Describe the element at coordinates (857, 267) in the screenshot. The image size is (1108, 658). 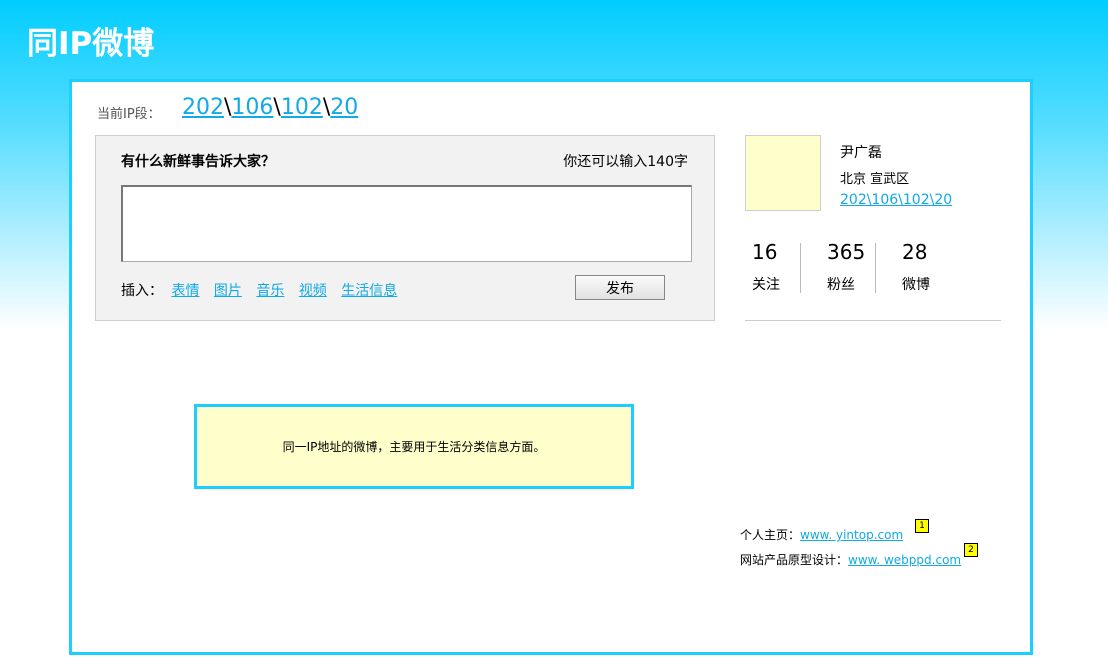
I see `stat-followers: 365 粉丝` at that location.